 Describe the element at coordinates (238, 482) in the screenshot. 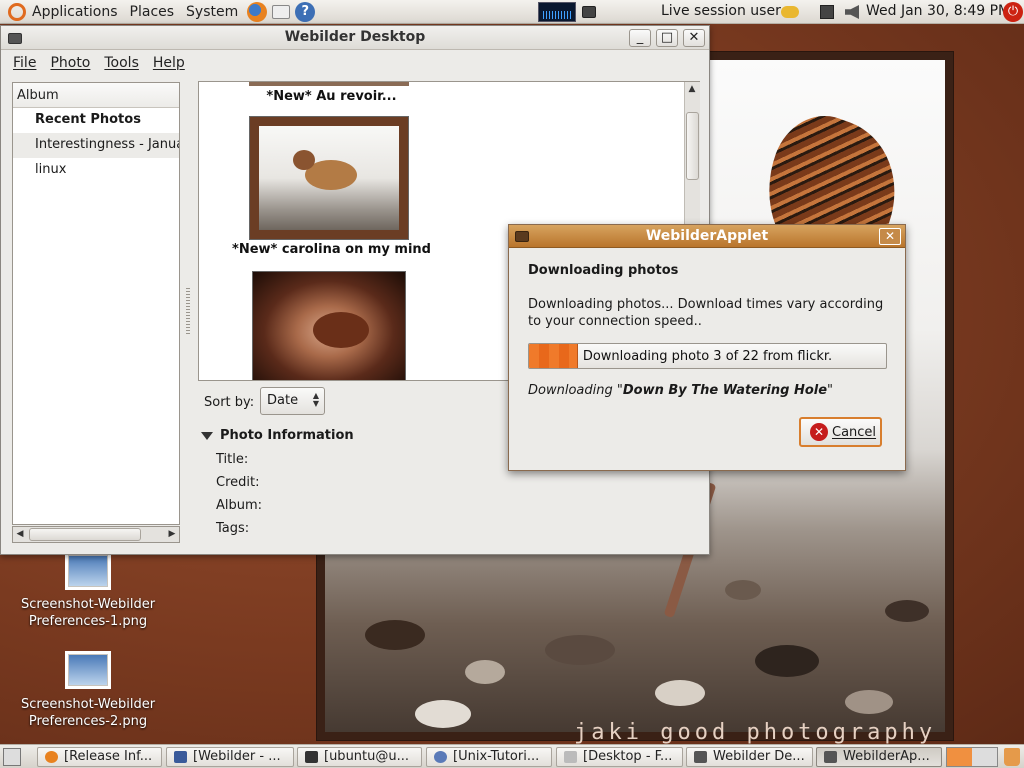

I see `info-credit-label: Credit:` at that location.